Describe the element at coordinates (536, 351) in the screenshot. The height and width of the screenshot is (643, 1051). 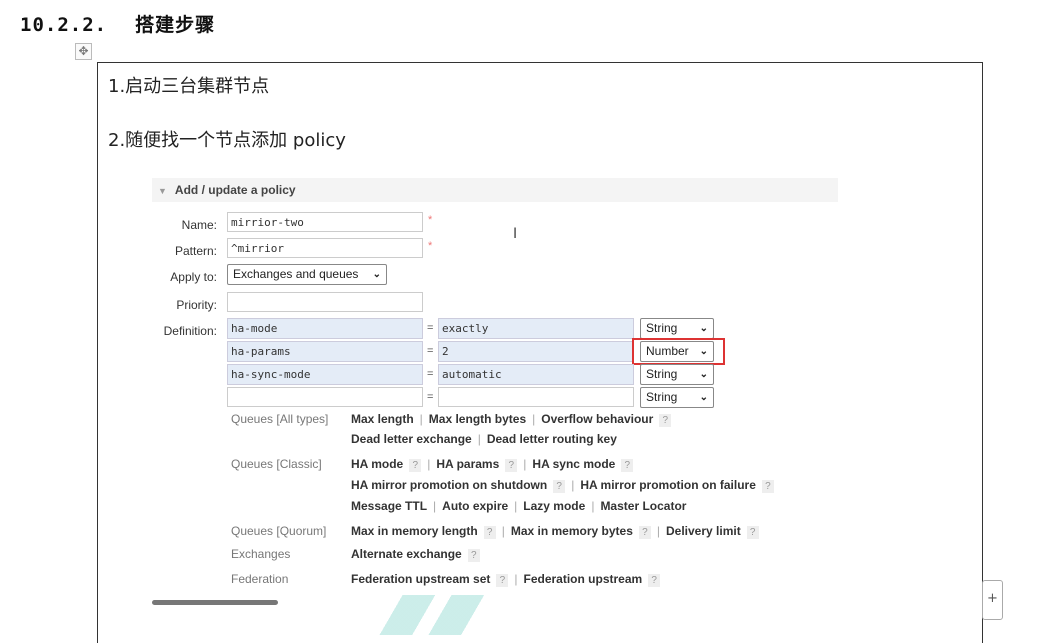
I see `definition-value-input: 2` at that location.